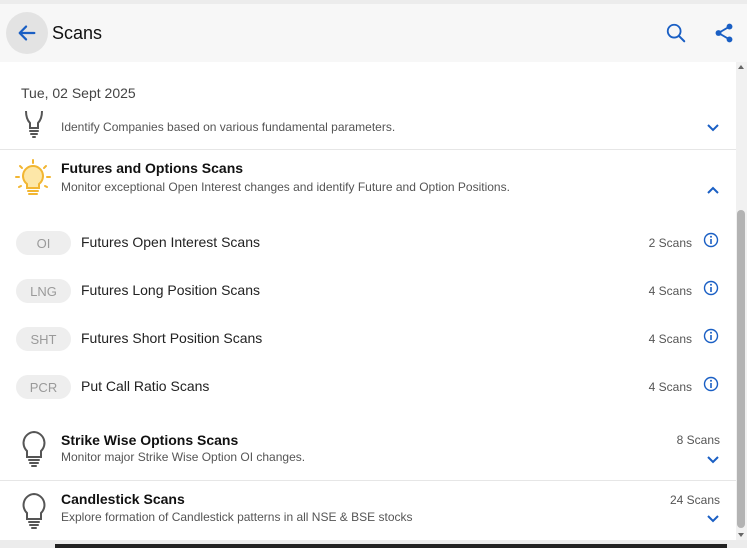 The image size is (747, 548). Describe the element at coordinates (694, 500) in the screenshot. I see `scan-count: 24 Scans` at that location.